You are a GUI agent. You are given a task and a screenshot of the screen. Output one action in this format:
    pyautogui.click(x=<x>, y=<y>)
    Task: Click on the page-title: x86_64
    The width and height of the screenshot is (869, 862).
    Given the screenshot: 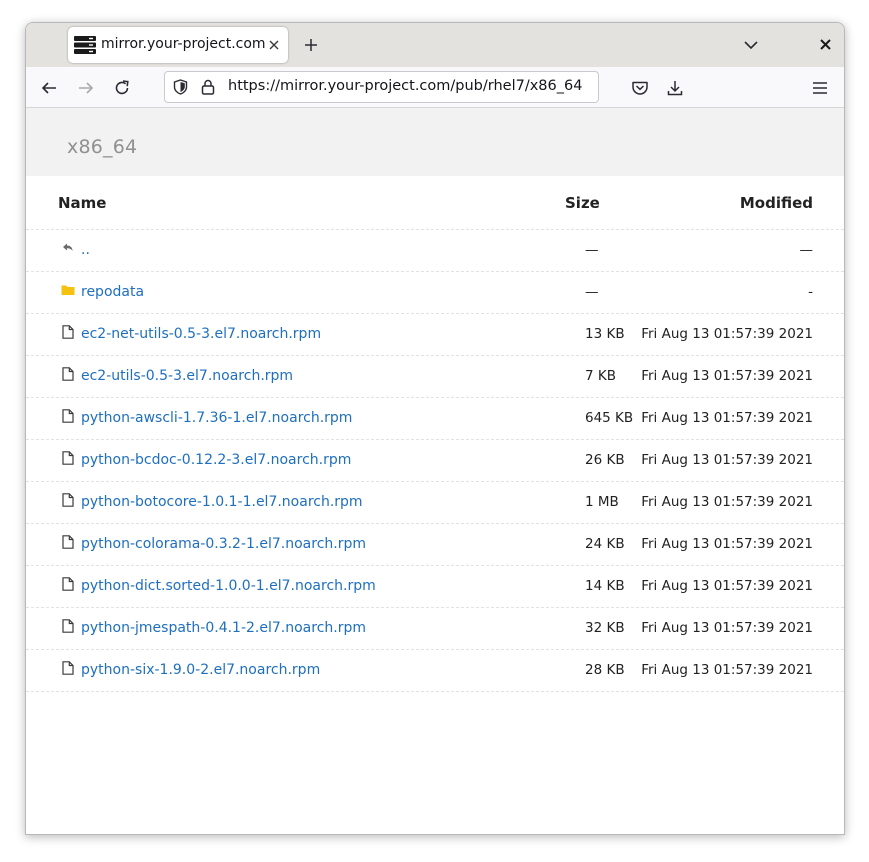 What is the action you would take?
    pyautogui.click(x=102, y=147)
    